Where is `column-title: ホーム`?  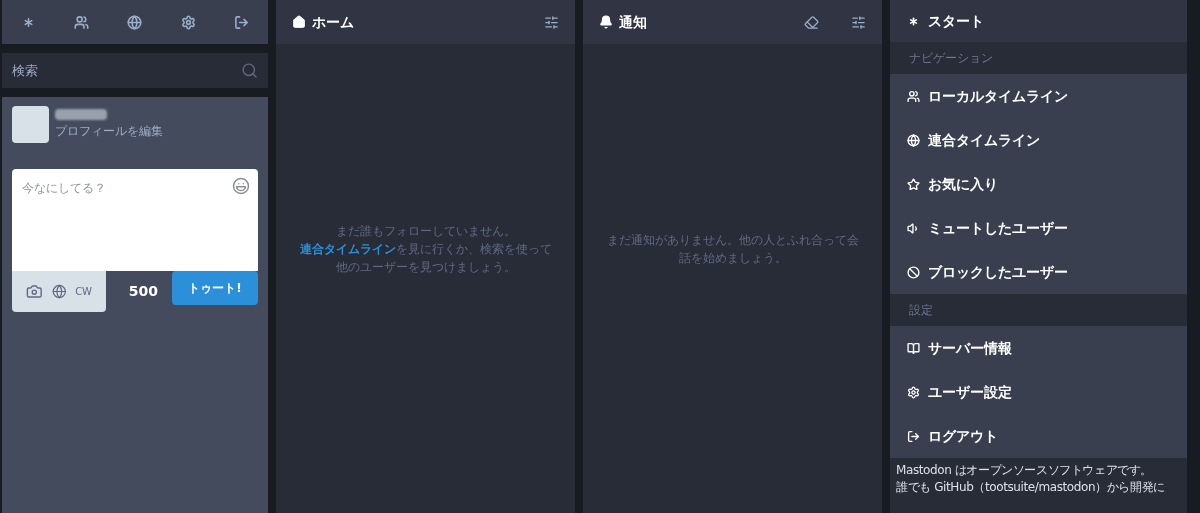
column-title: ホーム is located at coordinates (333, 22).